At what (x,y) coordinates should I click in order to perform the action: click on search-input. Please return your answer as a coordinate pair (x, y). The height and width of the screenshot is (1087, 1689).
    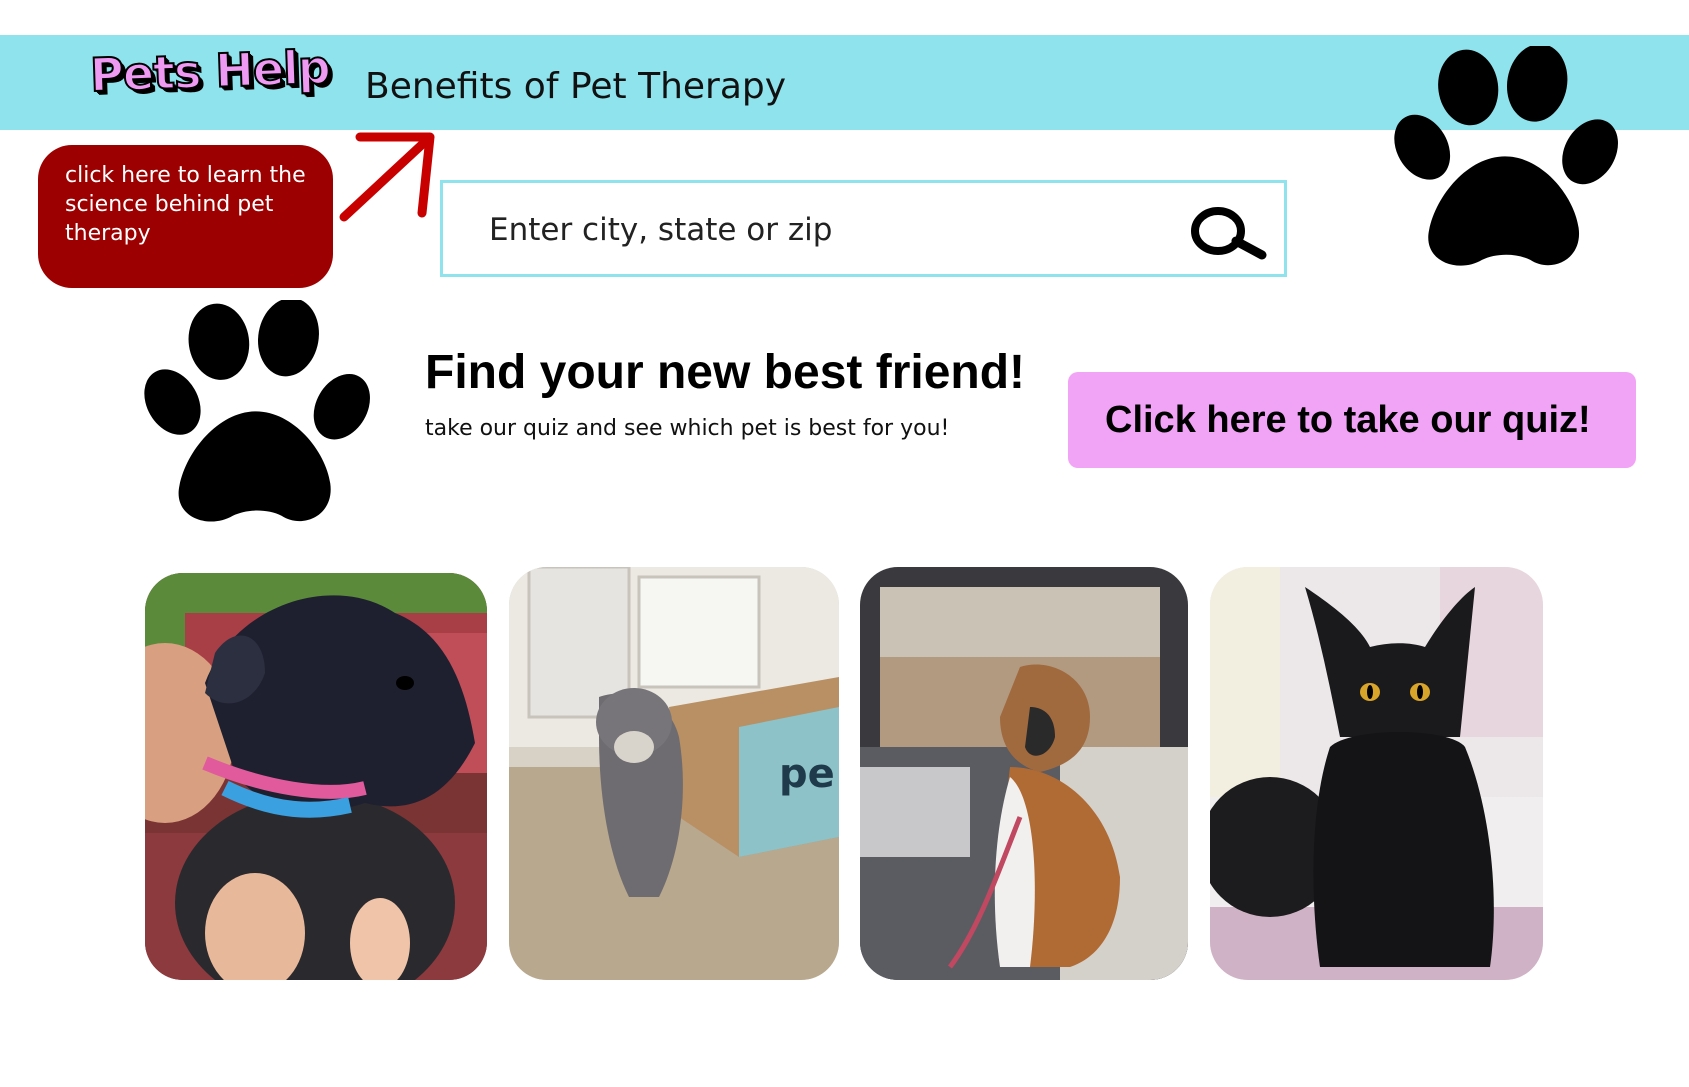
    Looking at the image, I should click on (829, 229).